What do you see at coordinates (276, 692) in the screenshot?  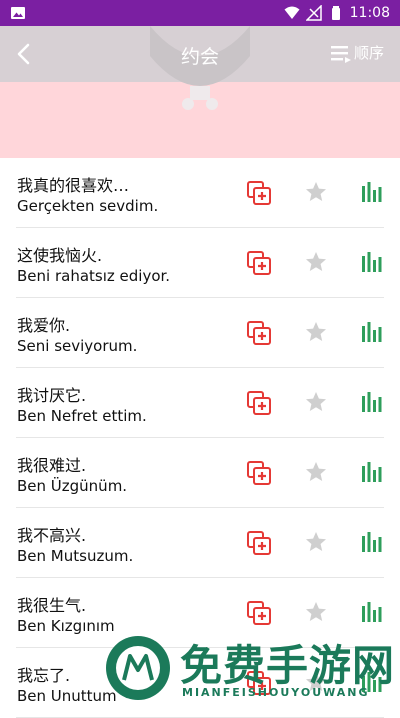 I see `watermark-subtitle: MIANFEISHOUYOUWANG` at bounding box center [276, 692].